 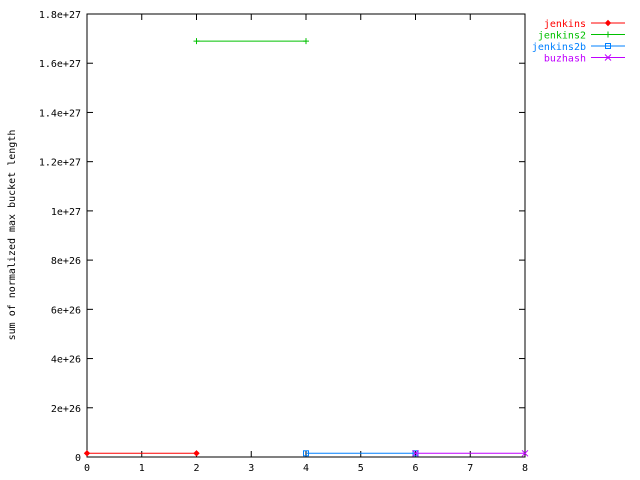 What do you see at coordinates (361, 468) in the screenshot?
I see `x-tick-label: 5` at bounding box center [361, 468].